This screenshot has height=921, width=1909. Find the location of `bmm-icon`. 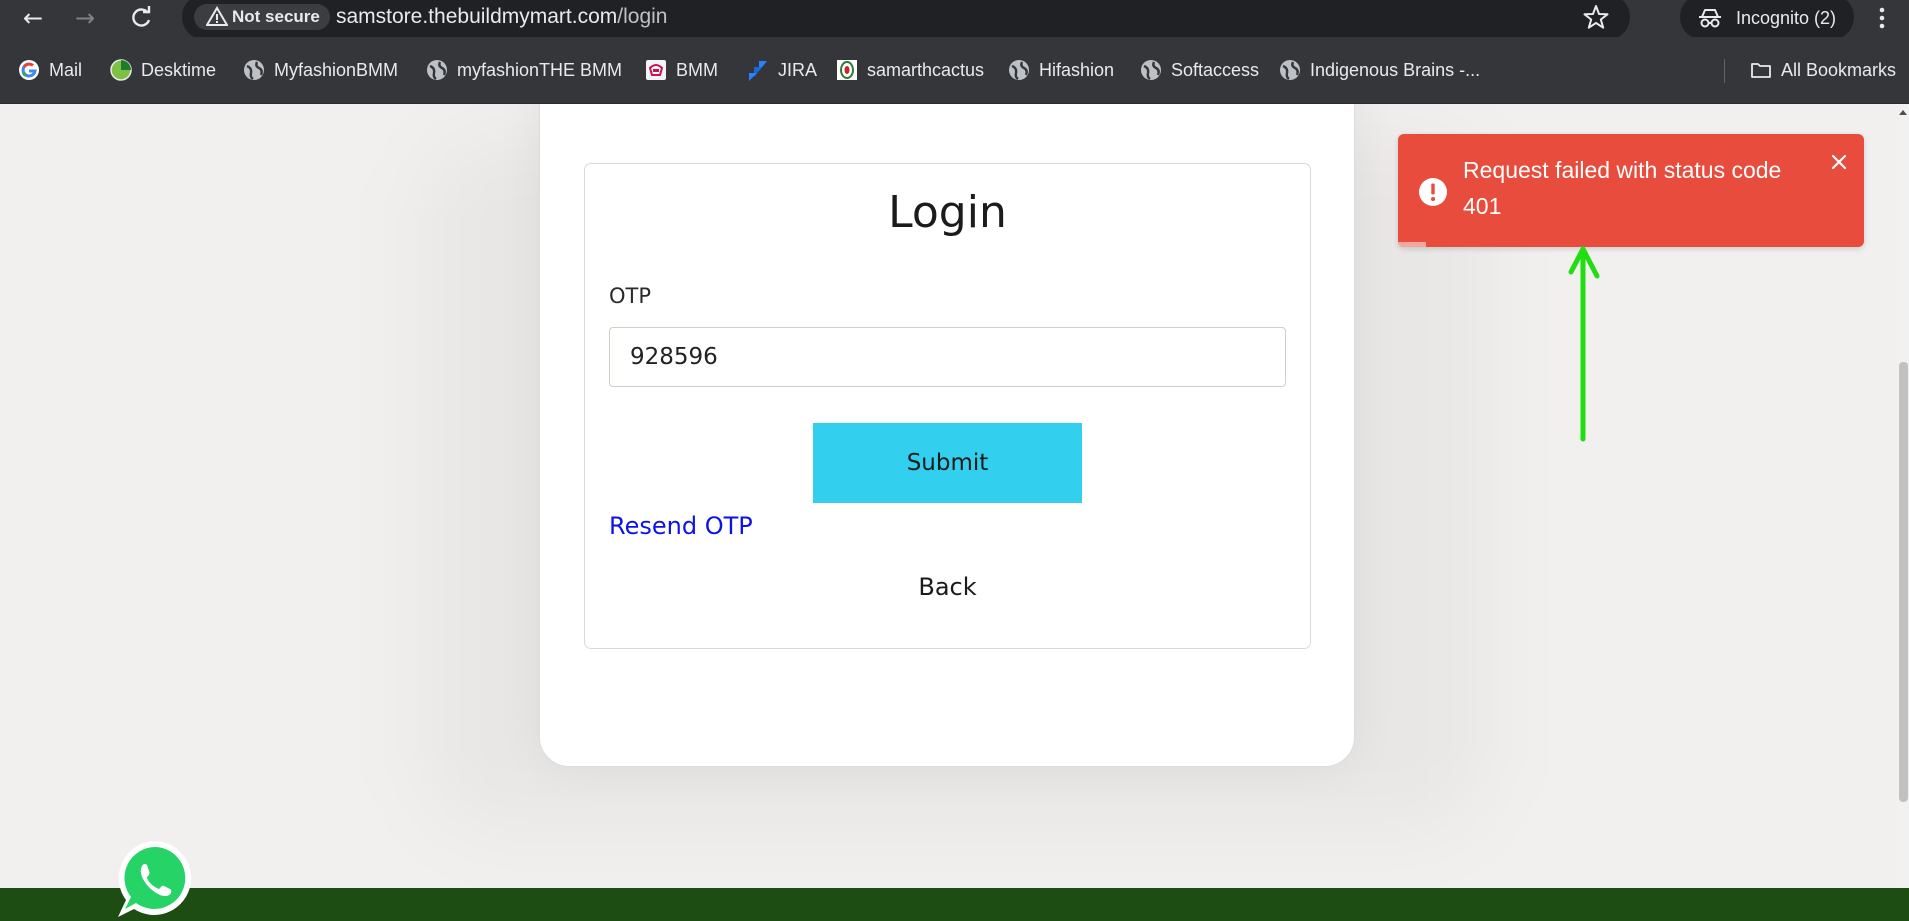

bmm-icon is located at coordinates (656, 70).